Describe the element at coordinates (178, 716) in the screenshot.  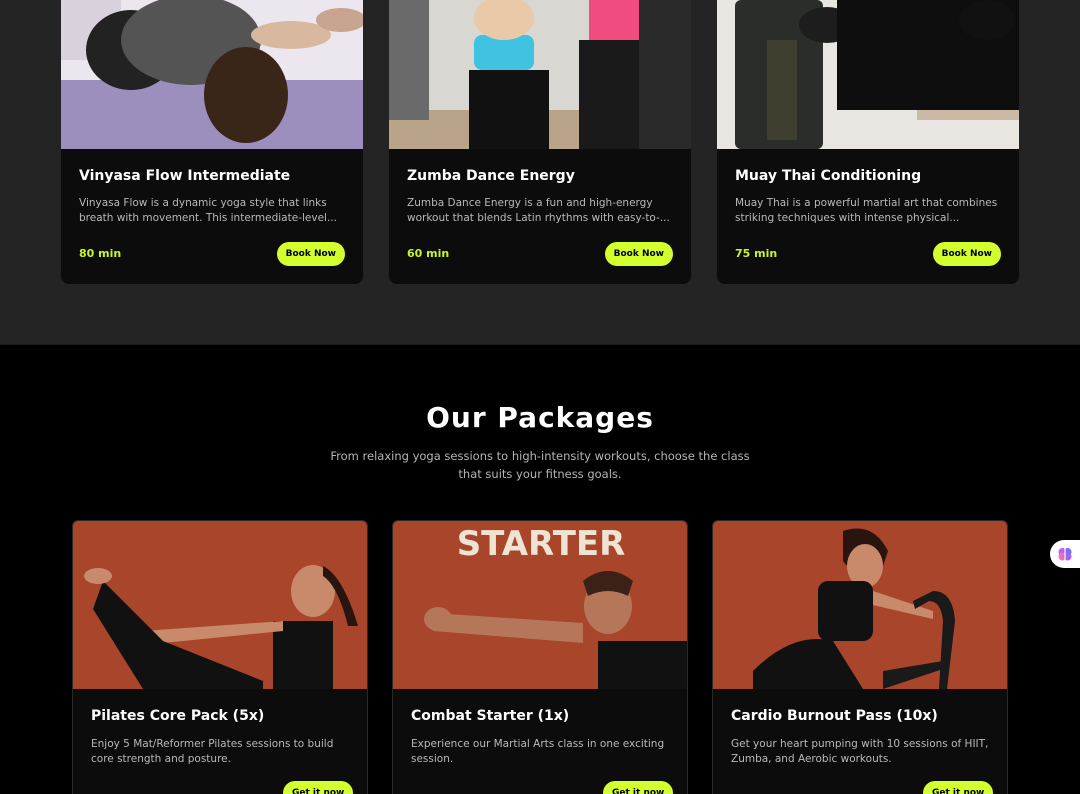
I see `package-title: Pilates Core Pack (5x)` at that location.